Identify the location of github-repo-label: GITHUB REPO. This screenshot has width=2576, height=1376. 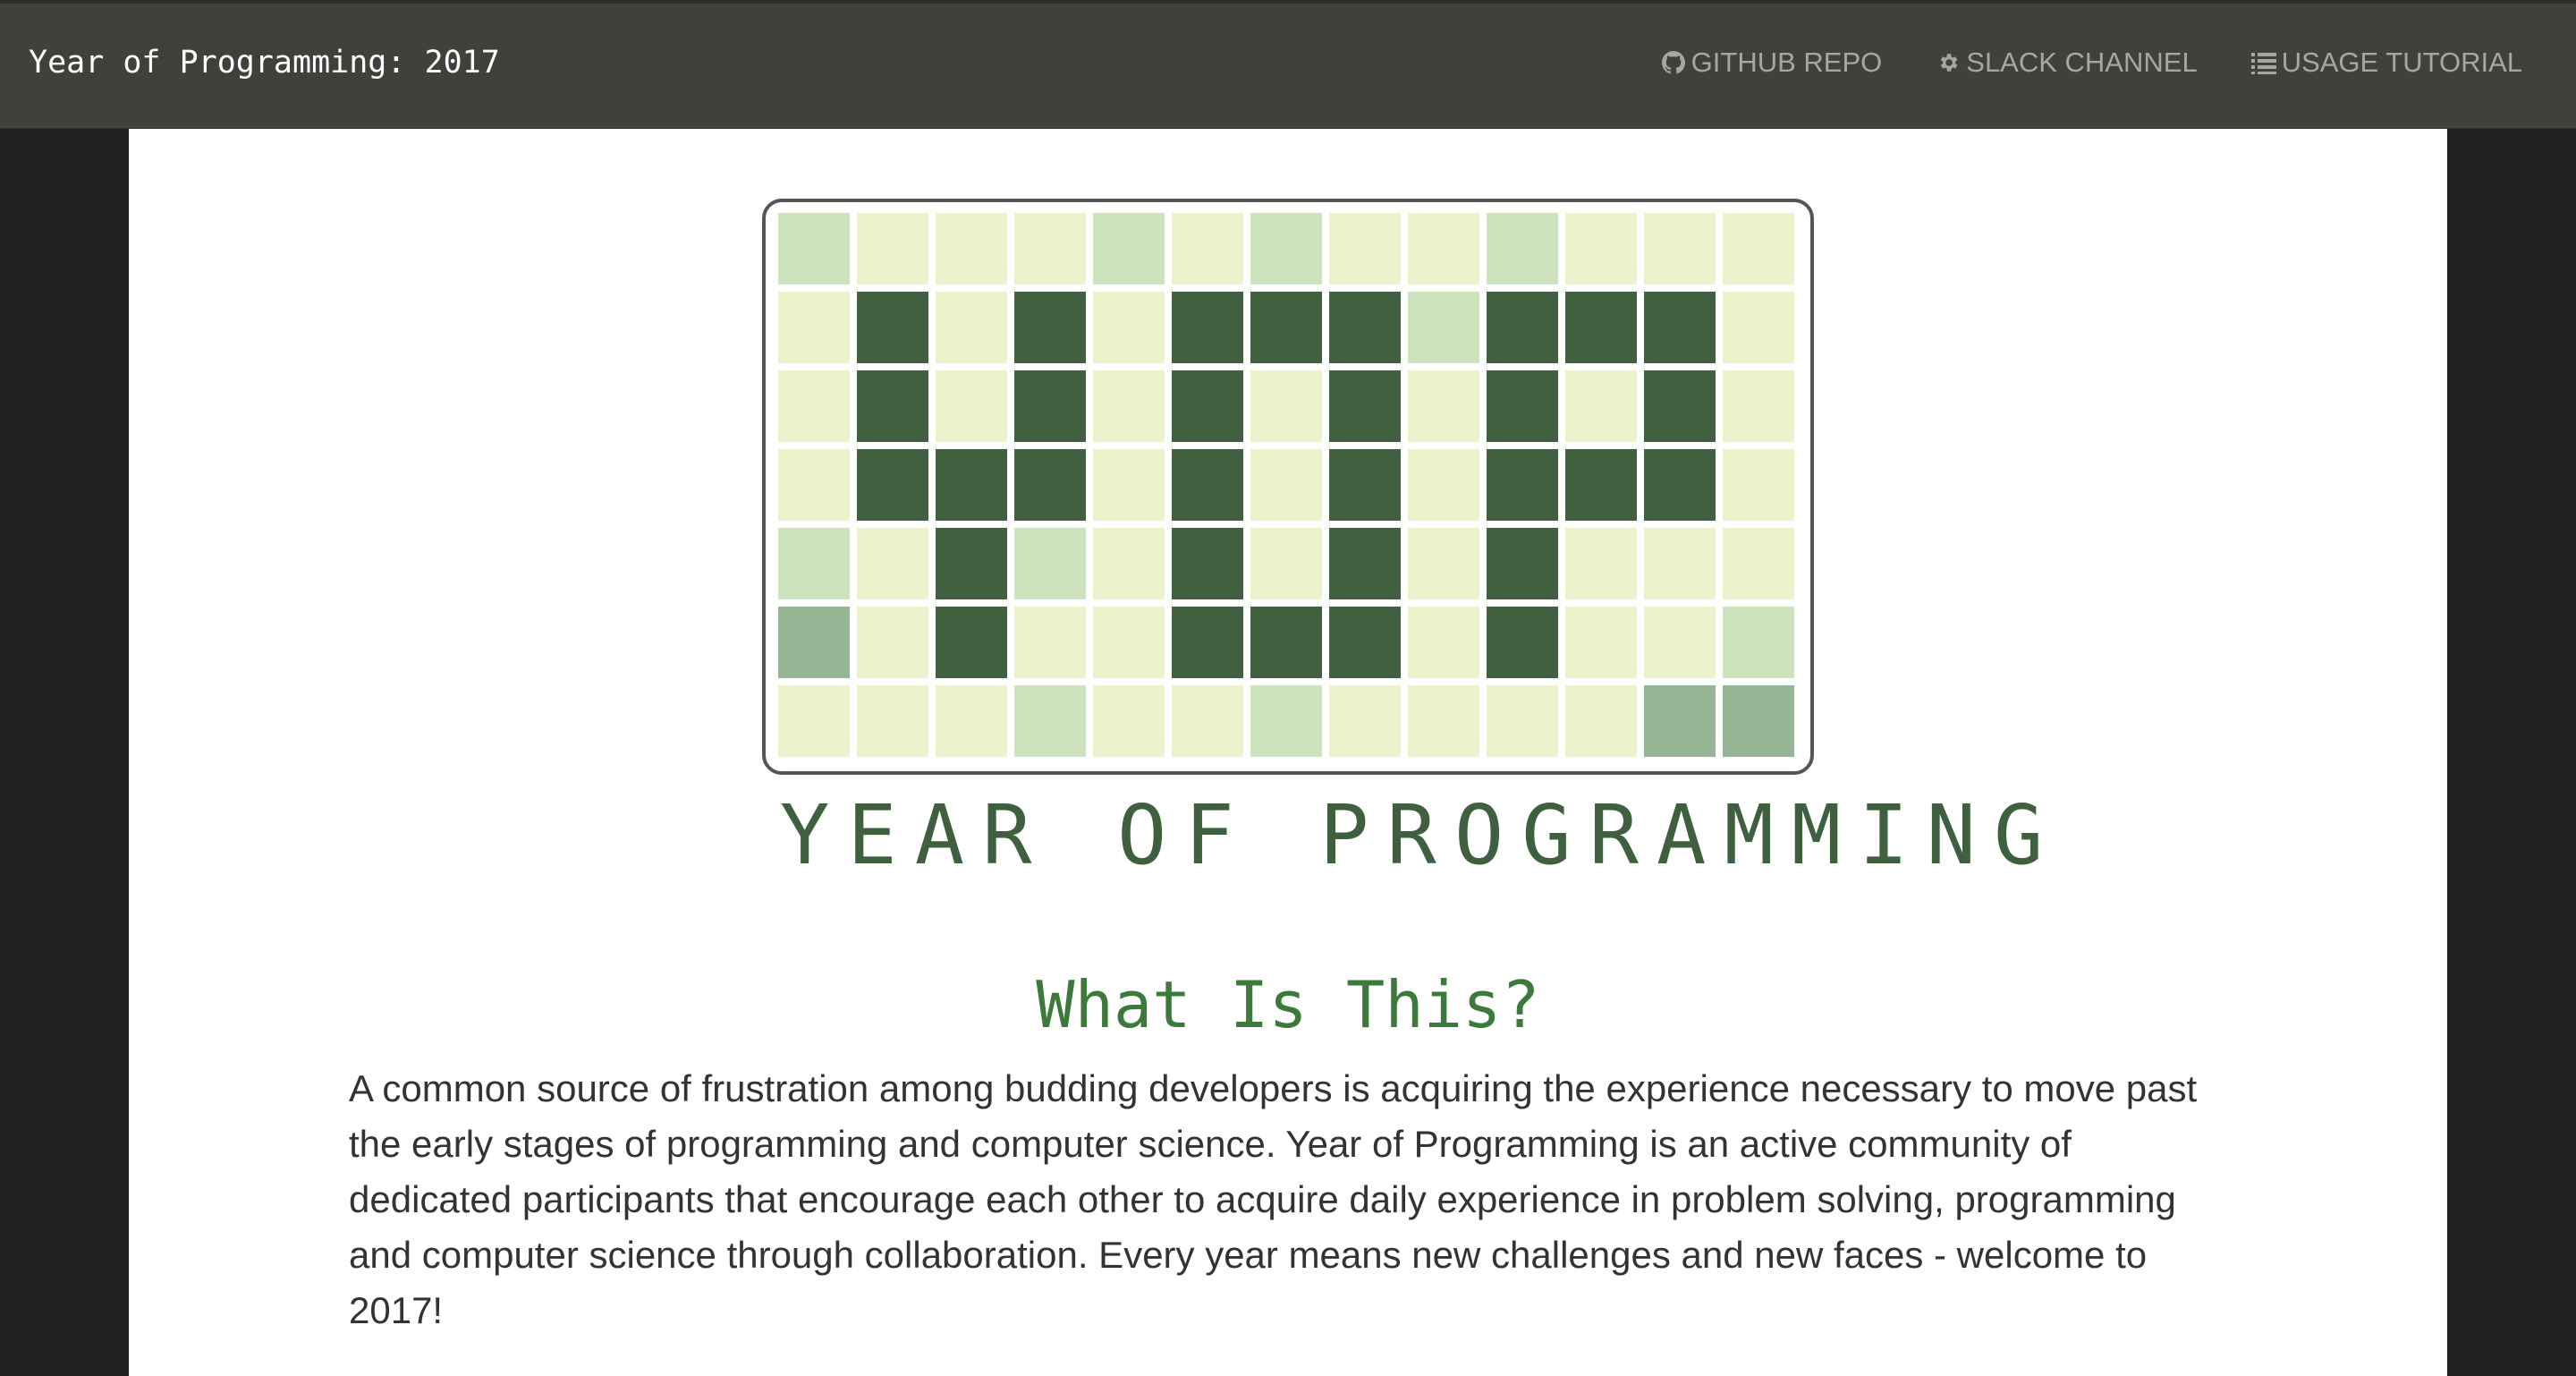
(1786, 63).